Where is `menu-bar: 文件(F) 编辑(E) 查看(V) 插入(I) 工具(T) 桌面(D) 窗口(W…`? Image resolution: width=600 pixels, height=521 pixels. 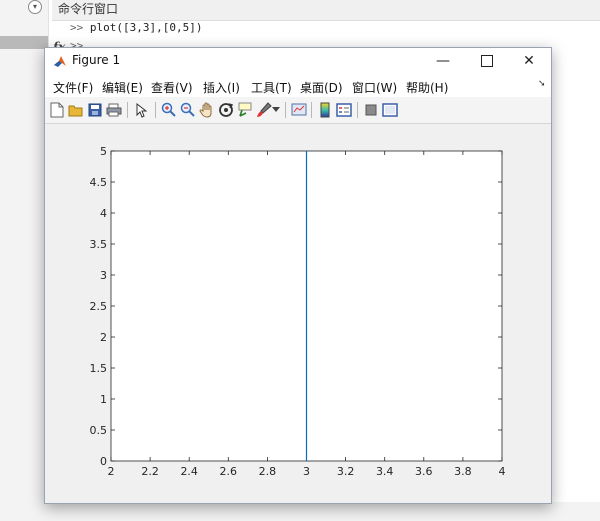 menu-bar: 文件(F) 编辑(E) 查看(V) 插入(I) 工具(T) 桌面(D) 窗口(W… is located at coordinates (298, 86).